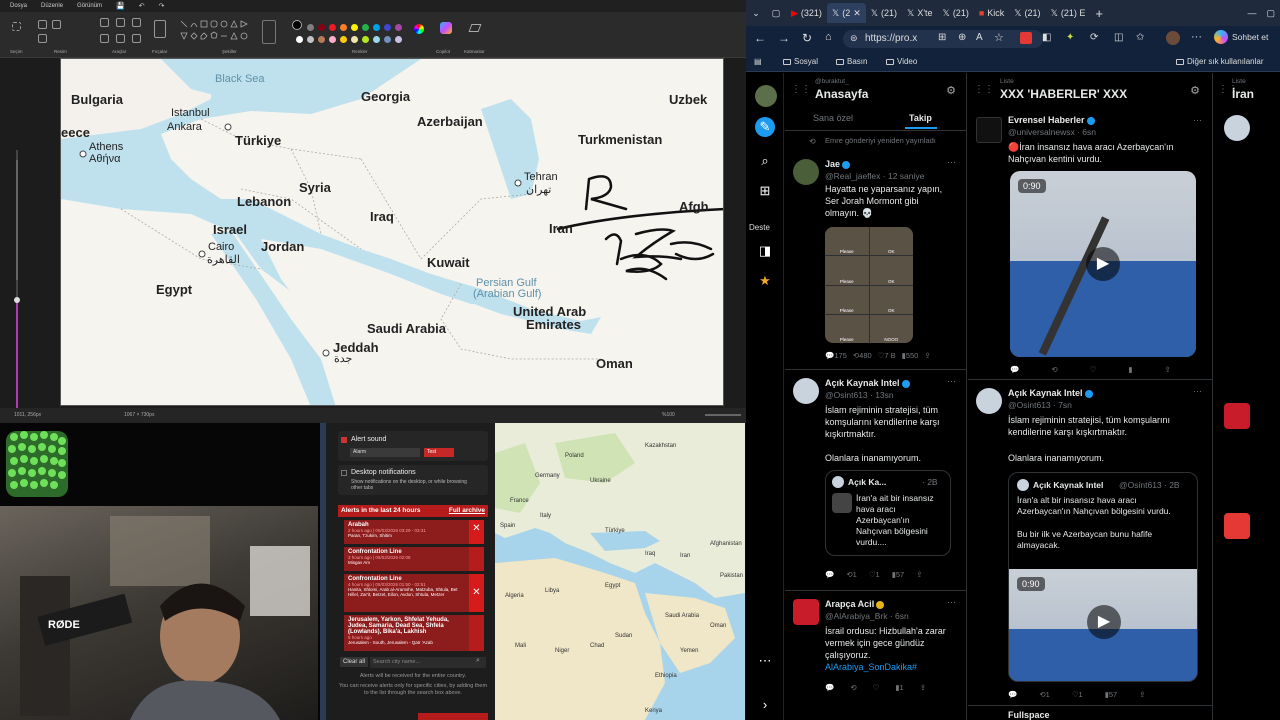  What do you see at coordinates (1241, 37) in the screenshot?
I see `copilot-button: Sohbet et` at bounding box center [1241, 37].